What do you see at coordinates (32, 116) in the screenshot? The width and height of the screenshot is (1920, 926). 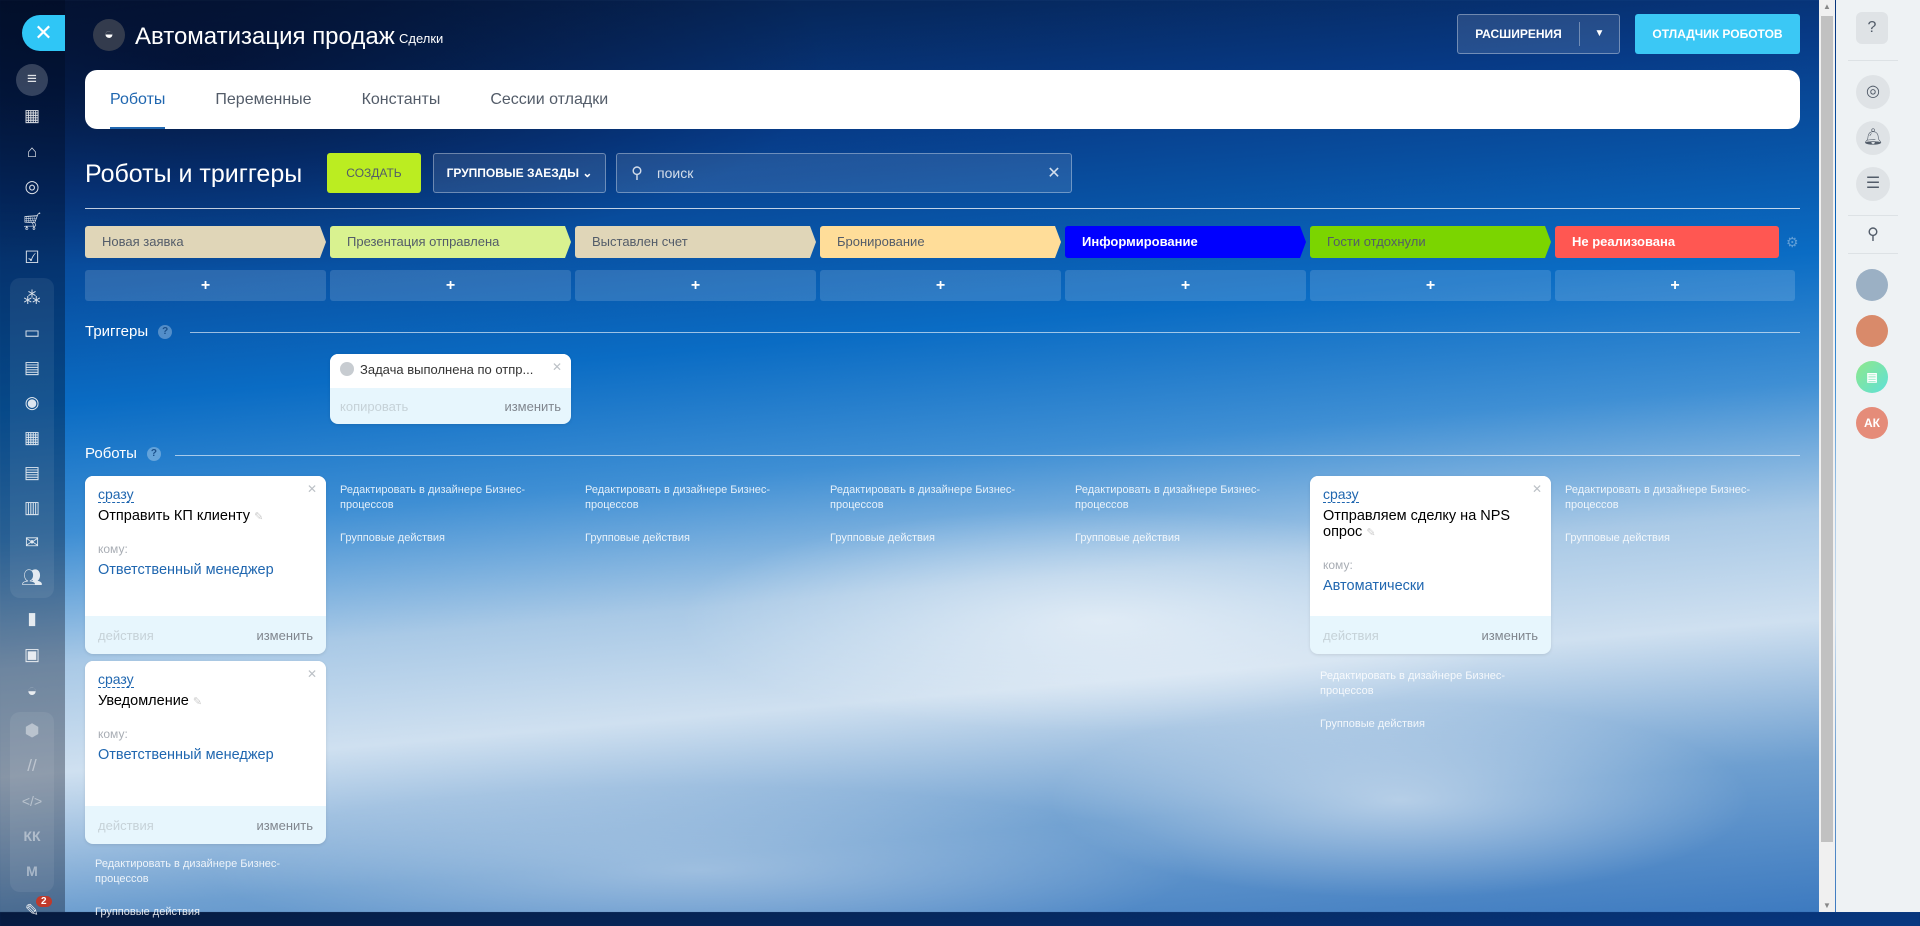 I see `calendar-tasks-icon: ▦` at bounding box center [32, 116].